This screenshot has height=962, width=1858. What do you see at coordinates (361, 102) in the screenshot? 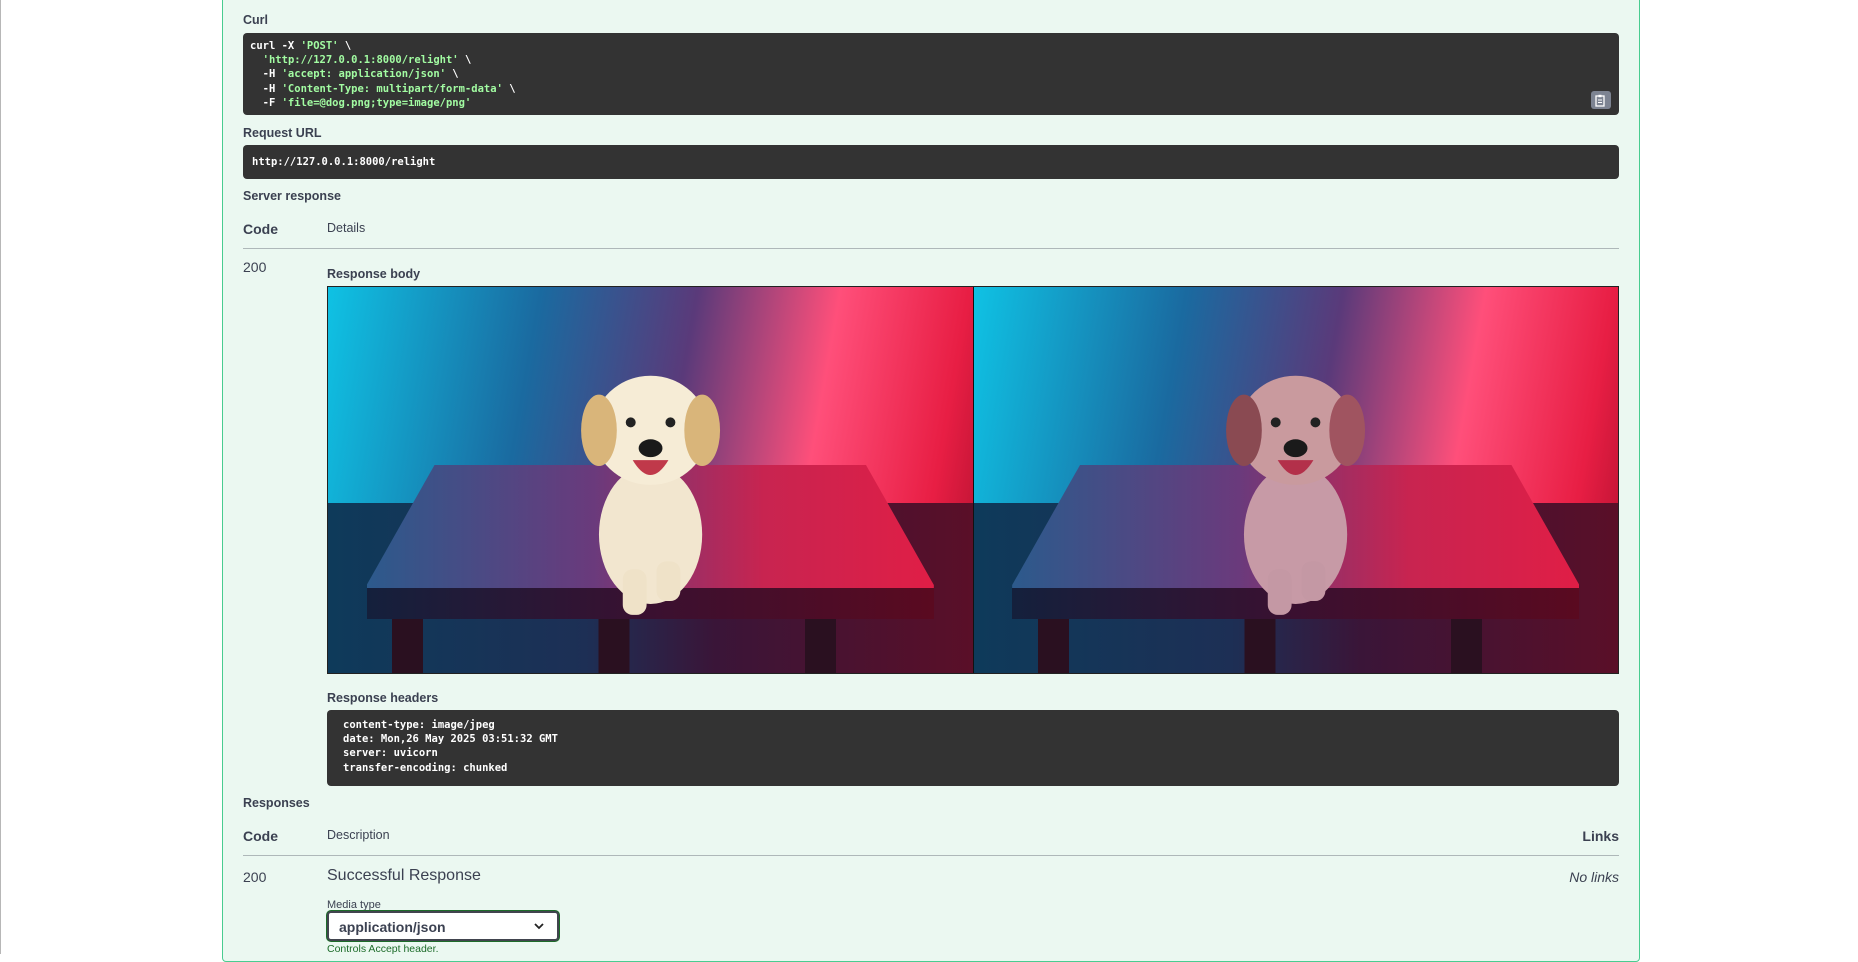
I see `curl-line: -F 'file=@dog.png;type=image/png'` at bounding box center [361, 102].